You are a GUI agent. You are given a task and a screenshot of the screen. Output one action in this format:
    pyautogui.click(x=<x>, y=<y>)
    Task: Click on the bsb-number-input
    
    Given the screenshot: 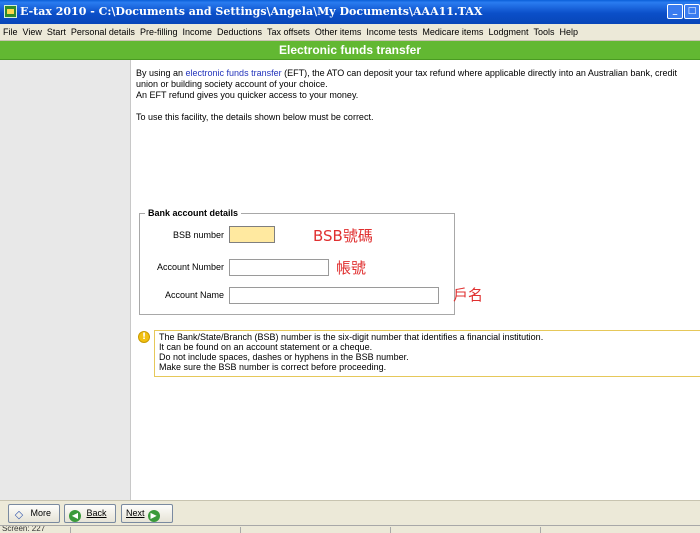 What is the action you would take?
    pyautogui.click(x=252, y=234)
    